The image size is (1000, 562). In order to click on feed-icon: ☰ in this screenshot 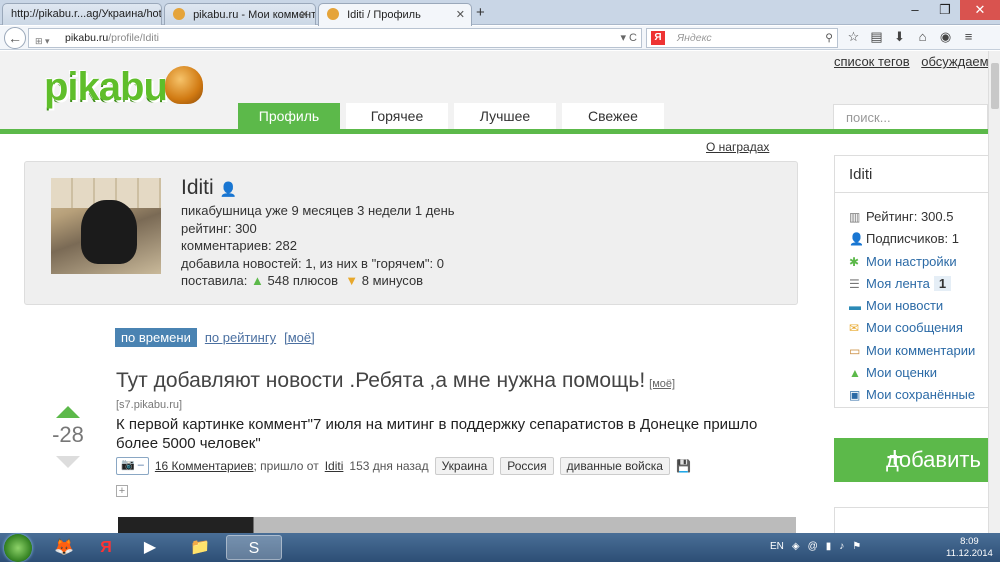, I will do `click(854, 283)`.